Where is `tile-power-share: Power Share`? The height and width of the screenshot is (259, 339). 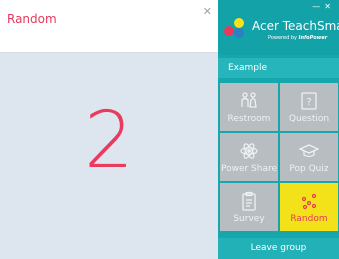 tile-power-share: Power Share is located at coordinates (249, 157).